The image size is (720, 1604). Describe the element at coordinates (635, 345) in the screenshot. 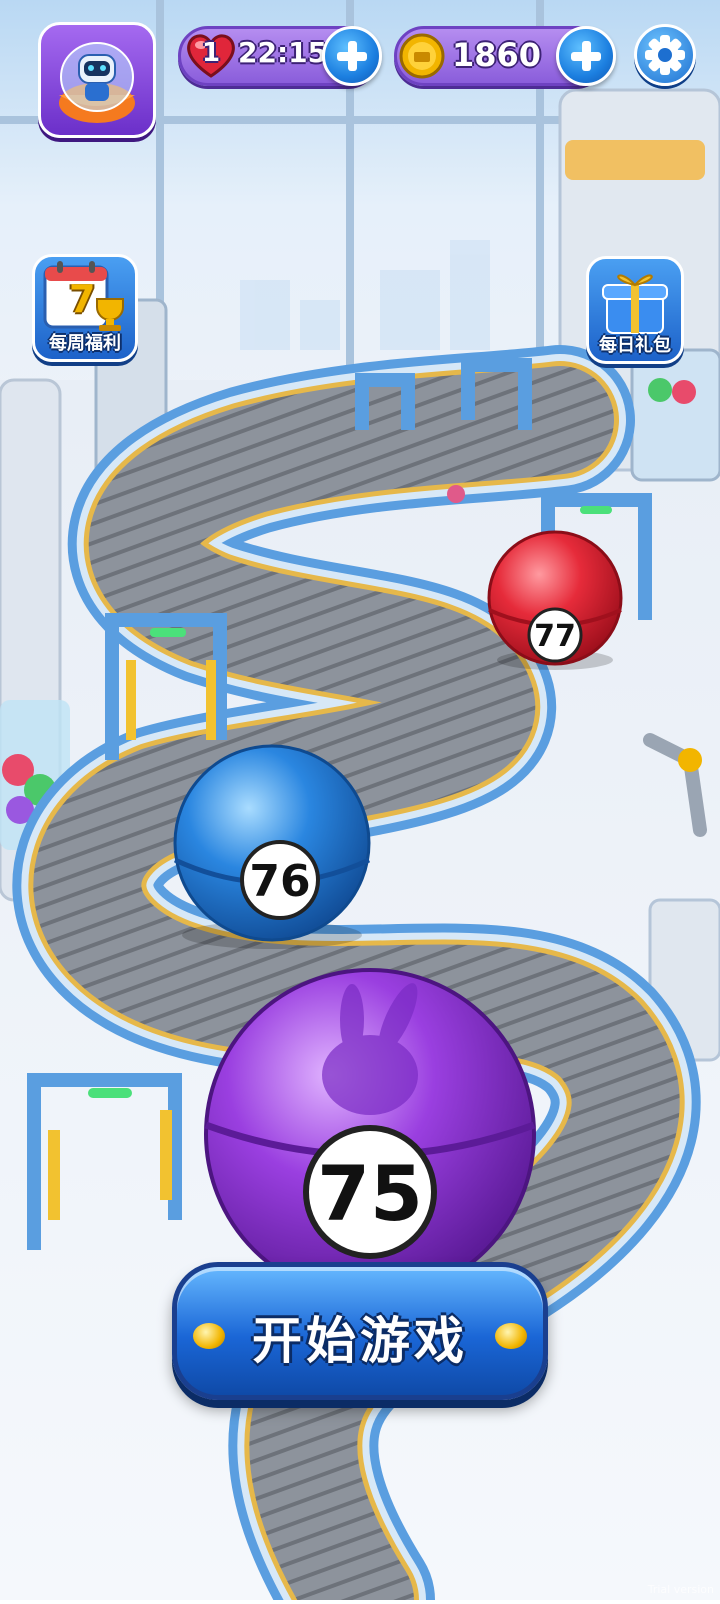

I see `daily-gift-label: 每日礼包` at that location.